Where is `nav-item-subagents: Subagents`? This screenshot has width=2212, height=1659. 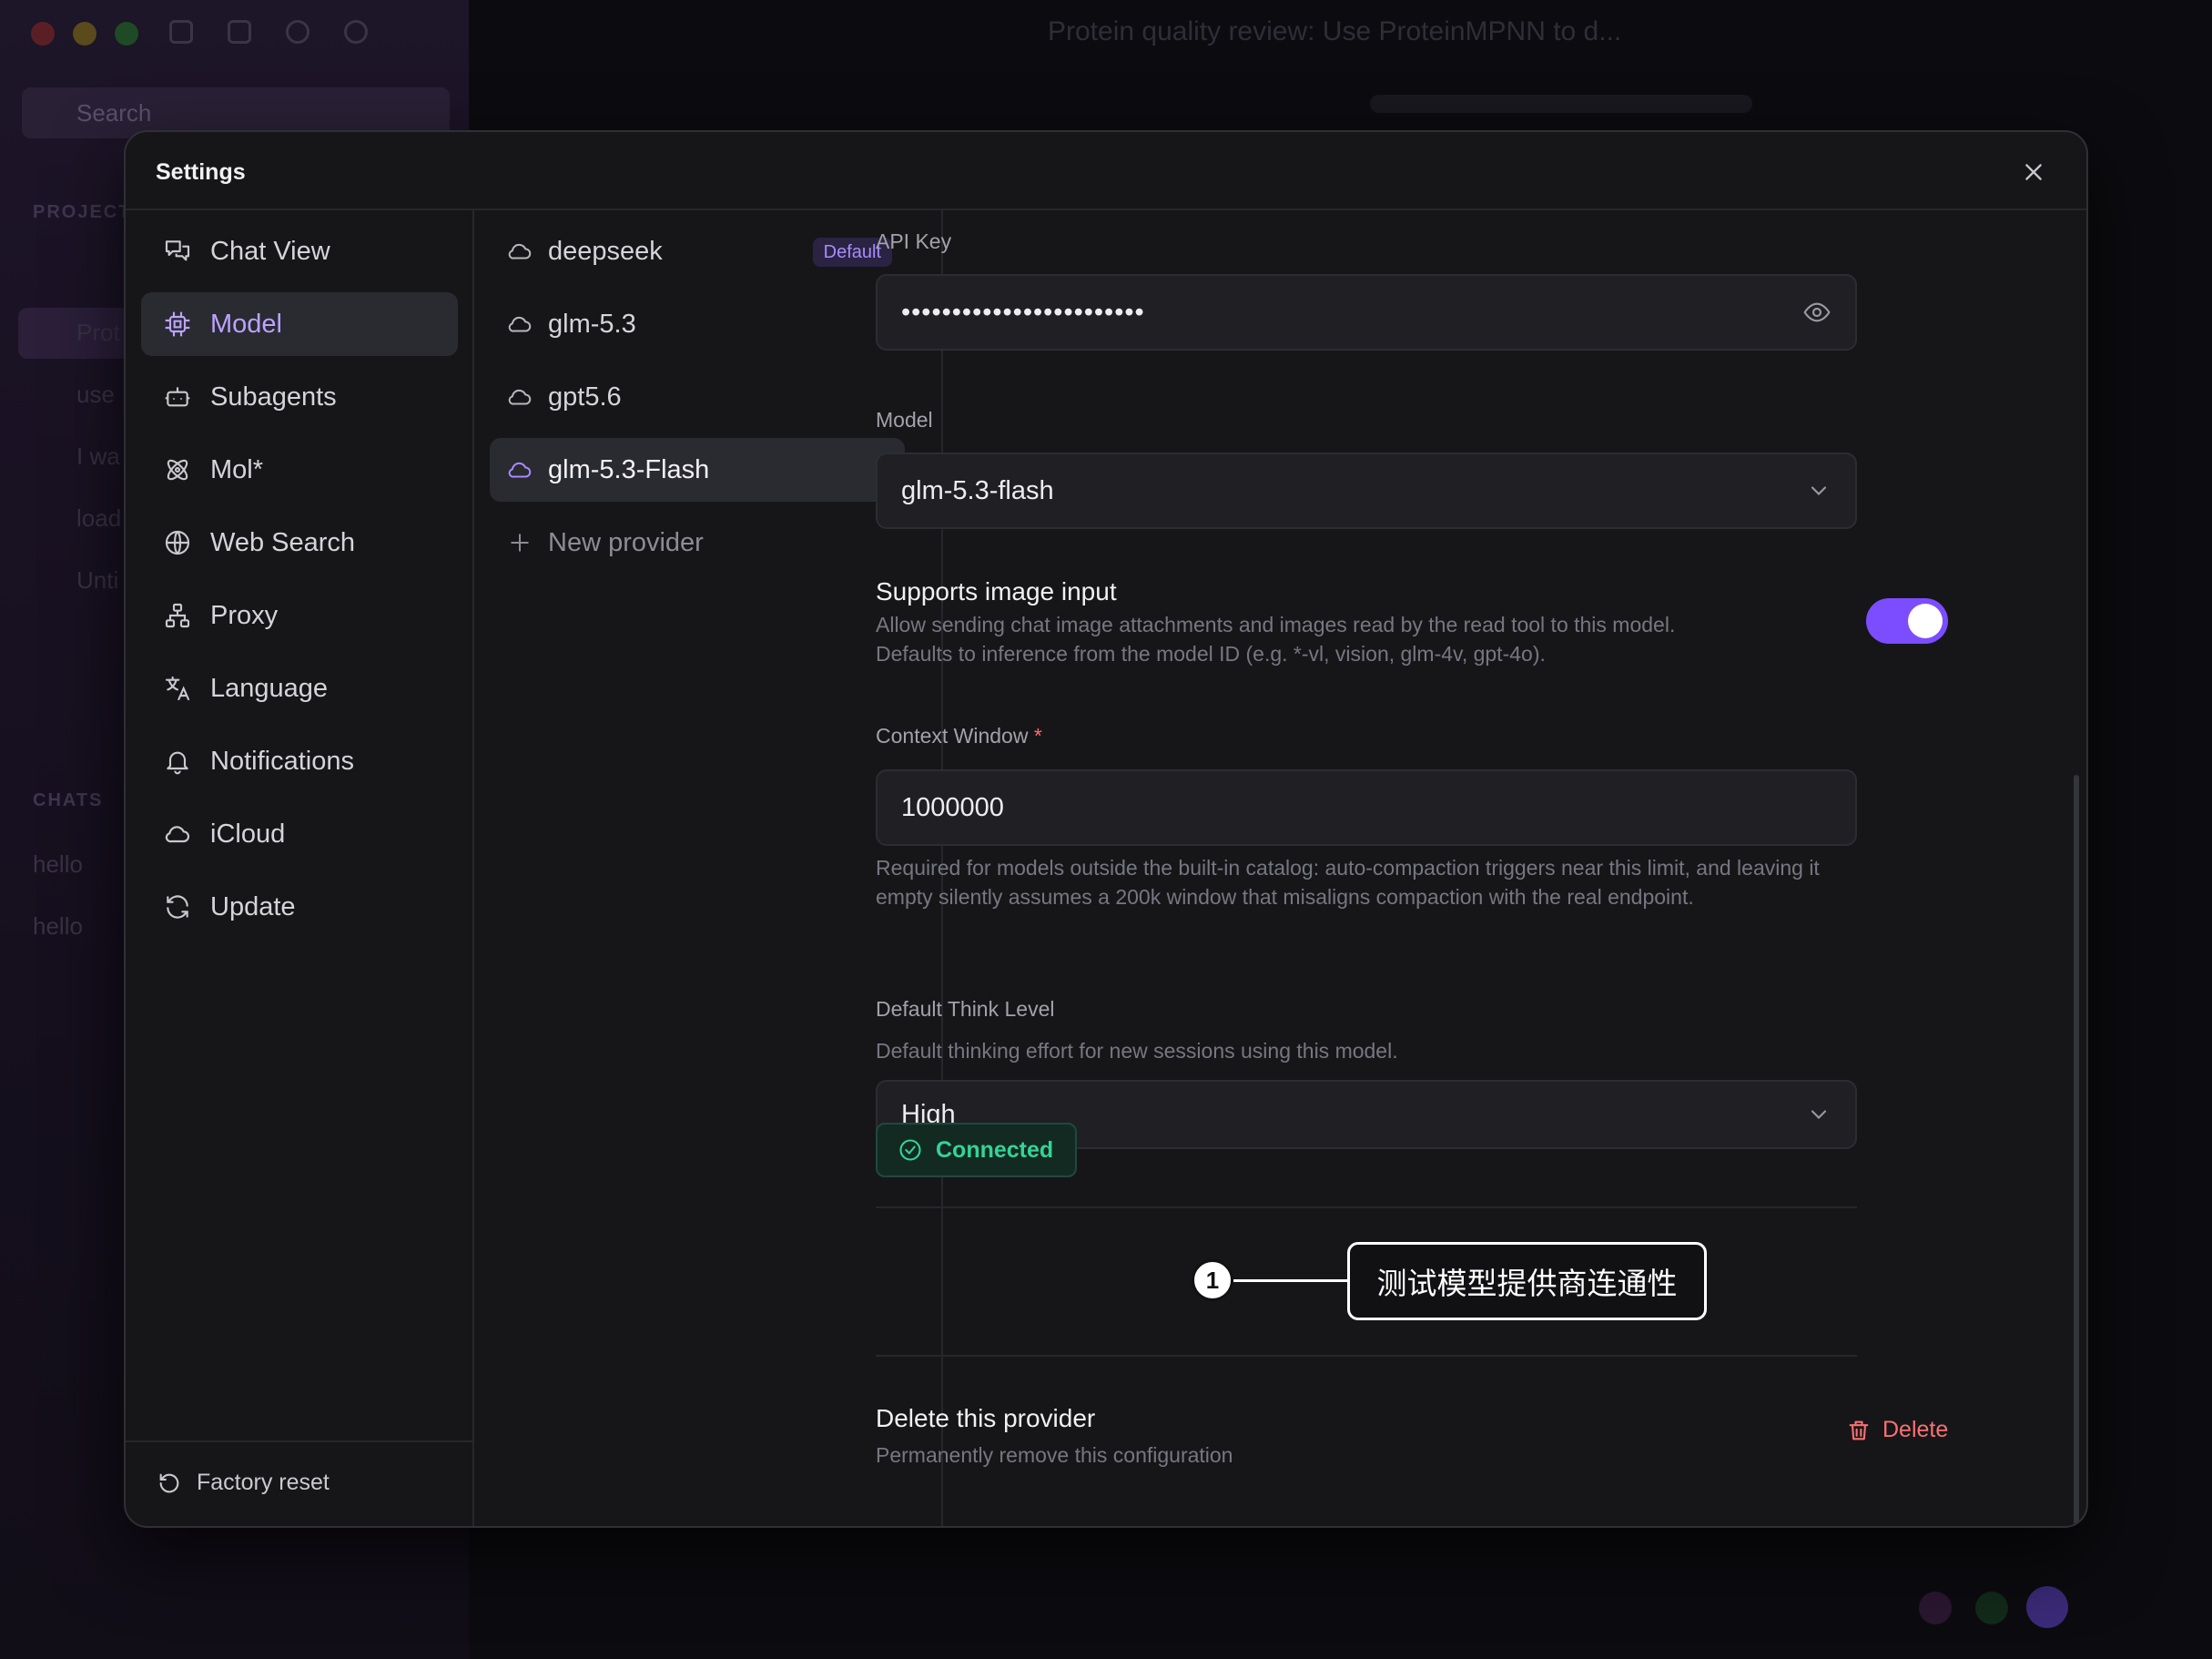
nav-item-subagents: Subagents is located at coordinates (299, 397).